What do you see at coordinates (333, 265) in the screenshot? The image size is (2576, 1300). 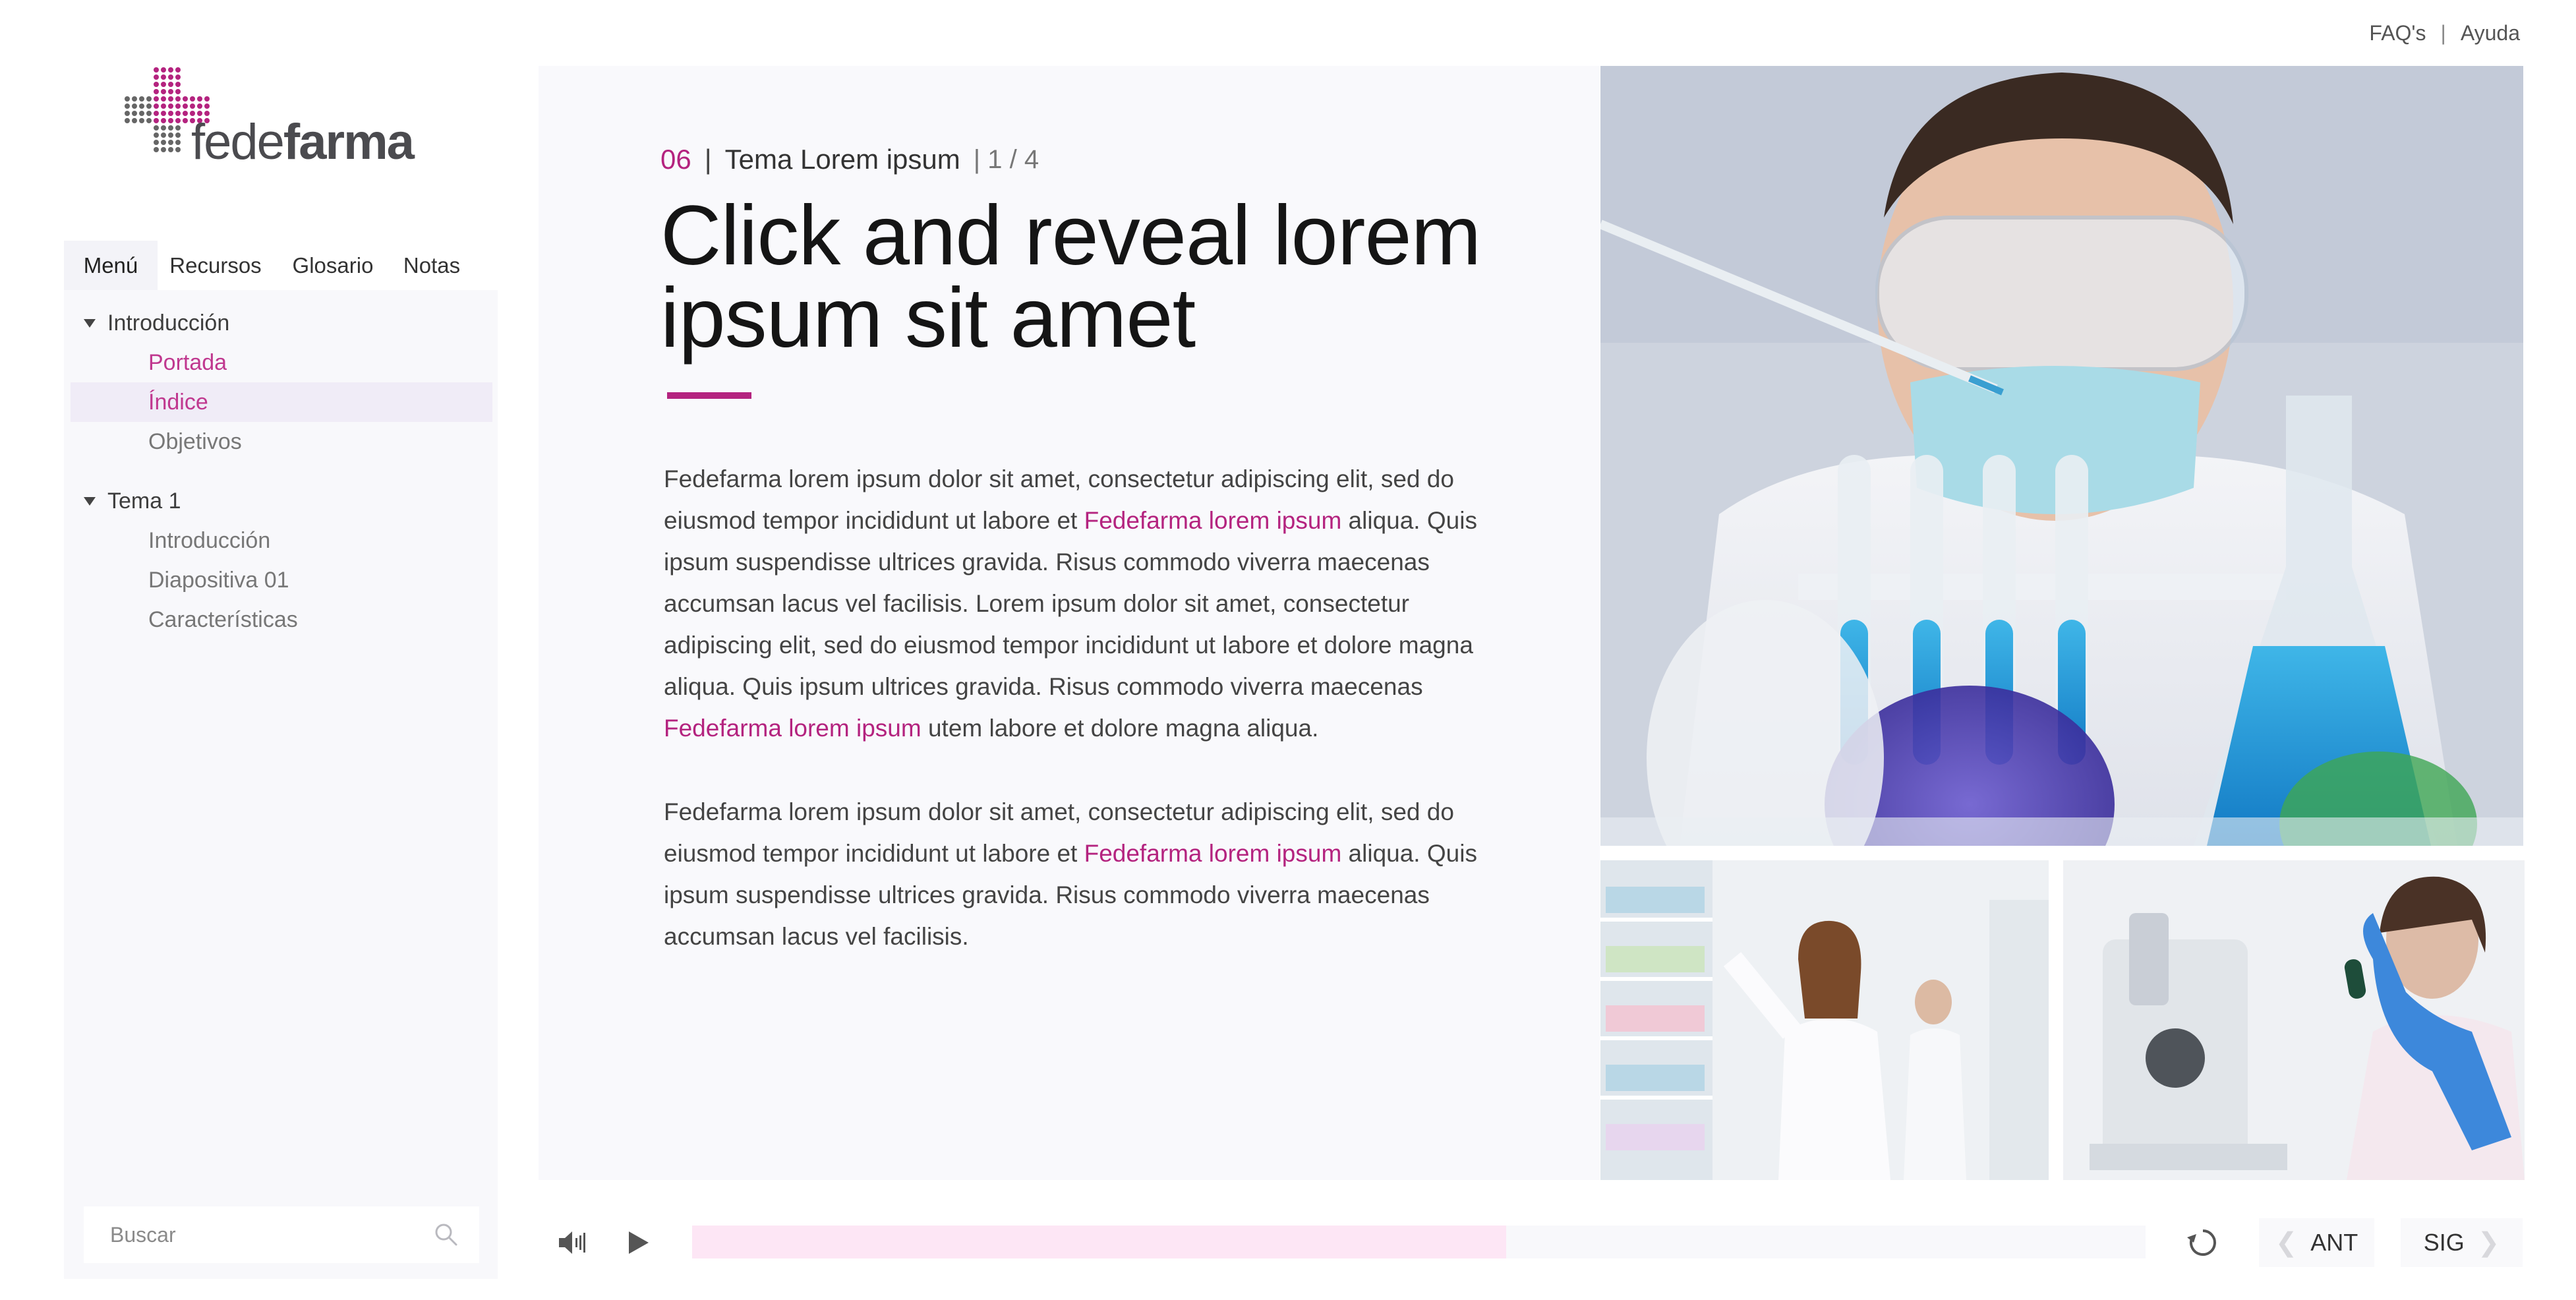 I see `tab-glossary: Glosario` at bounding box center [333, 265].